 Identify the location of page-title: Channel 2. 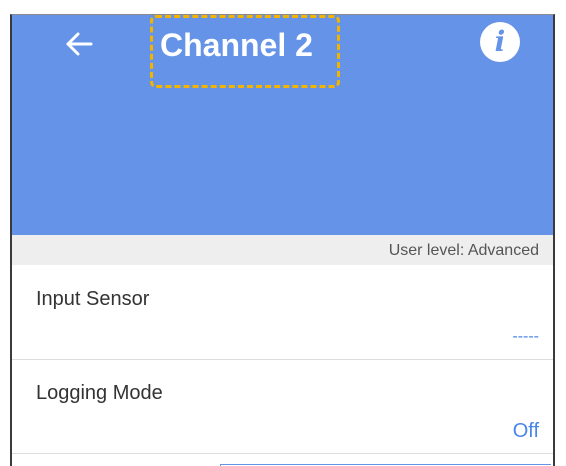
(236, 45).